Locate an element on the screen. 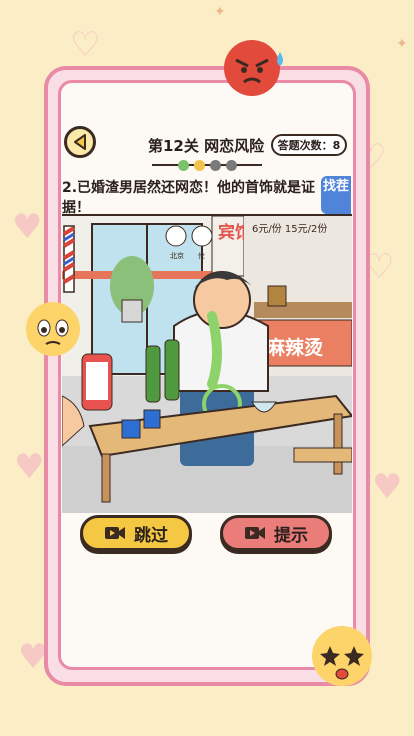 Image resolution: width=414 pixels, height=736 pixels. clock-label-1: 北京 is located at coordinates (177, 255).